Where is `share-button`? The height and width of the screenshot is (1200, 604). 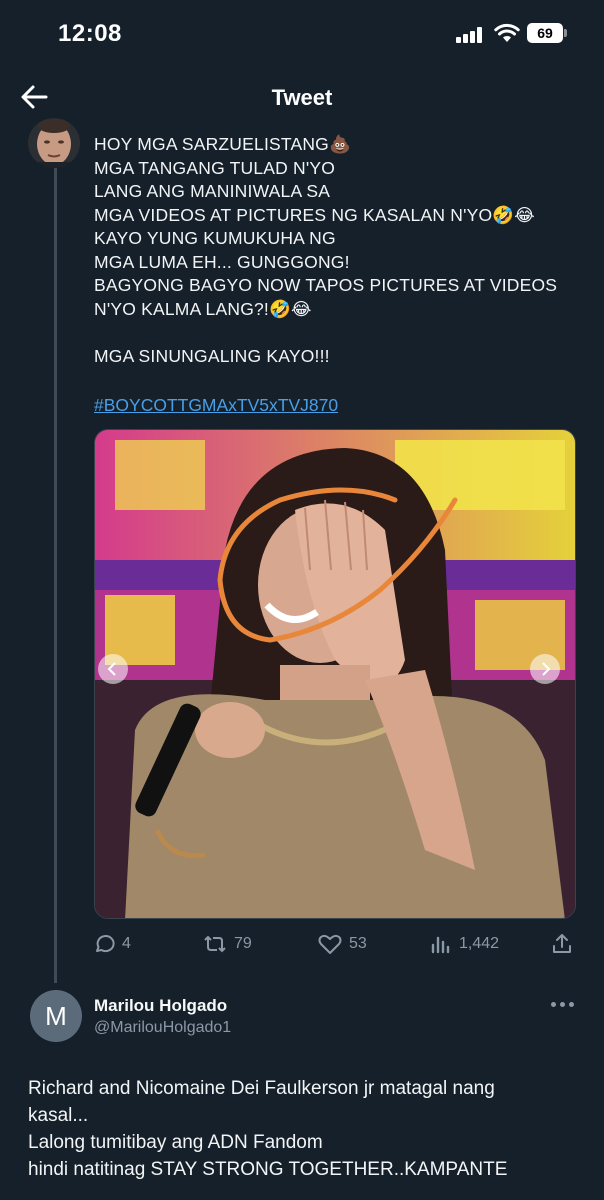 share-button is located at coordinates (562, 944).